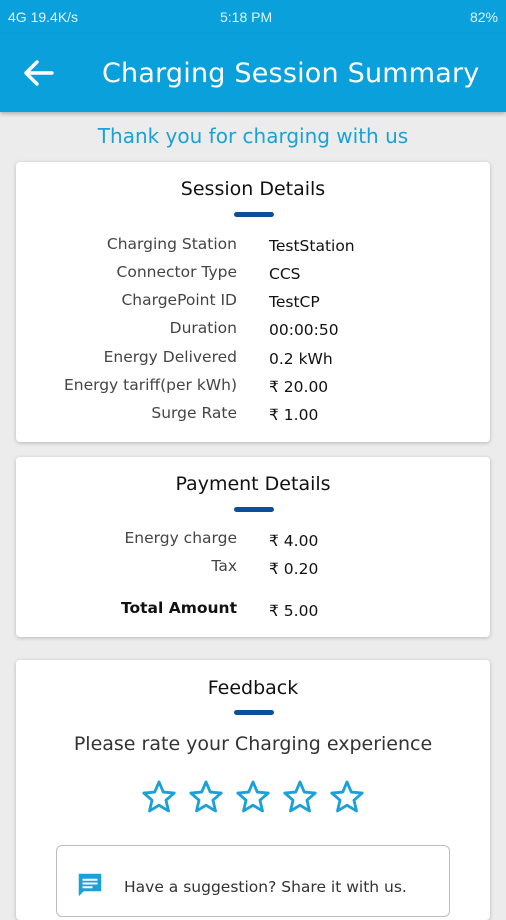 This screenshot has height=920, width=506. What do you see at coordinates (90, 885) in the screenshot?
I see `chat-icon` at bounding box center [90, 885].